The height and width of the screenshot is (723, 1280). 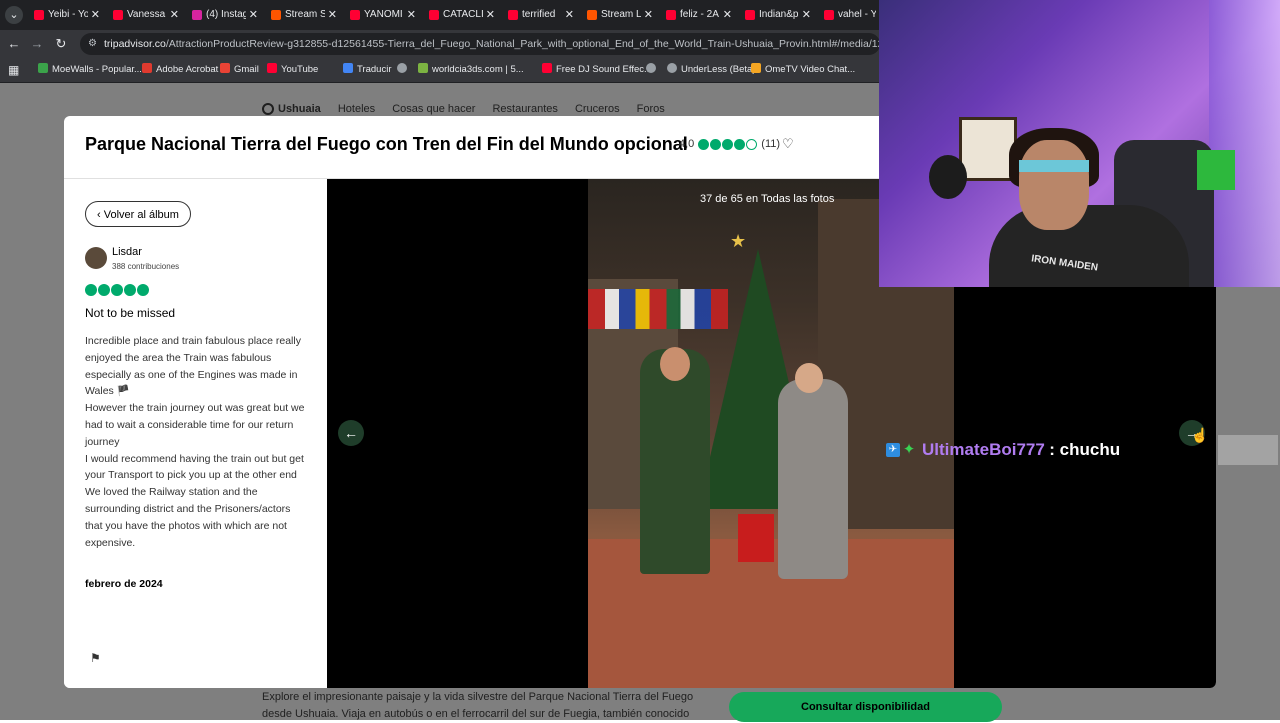 What do you see at coordinates (675, 461) in the screenshot?
I see `person-man` at bounding box center [675, 461].